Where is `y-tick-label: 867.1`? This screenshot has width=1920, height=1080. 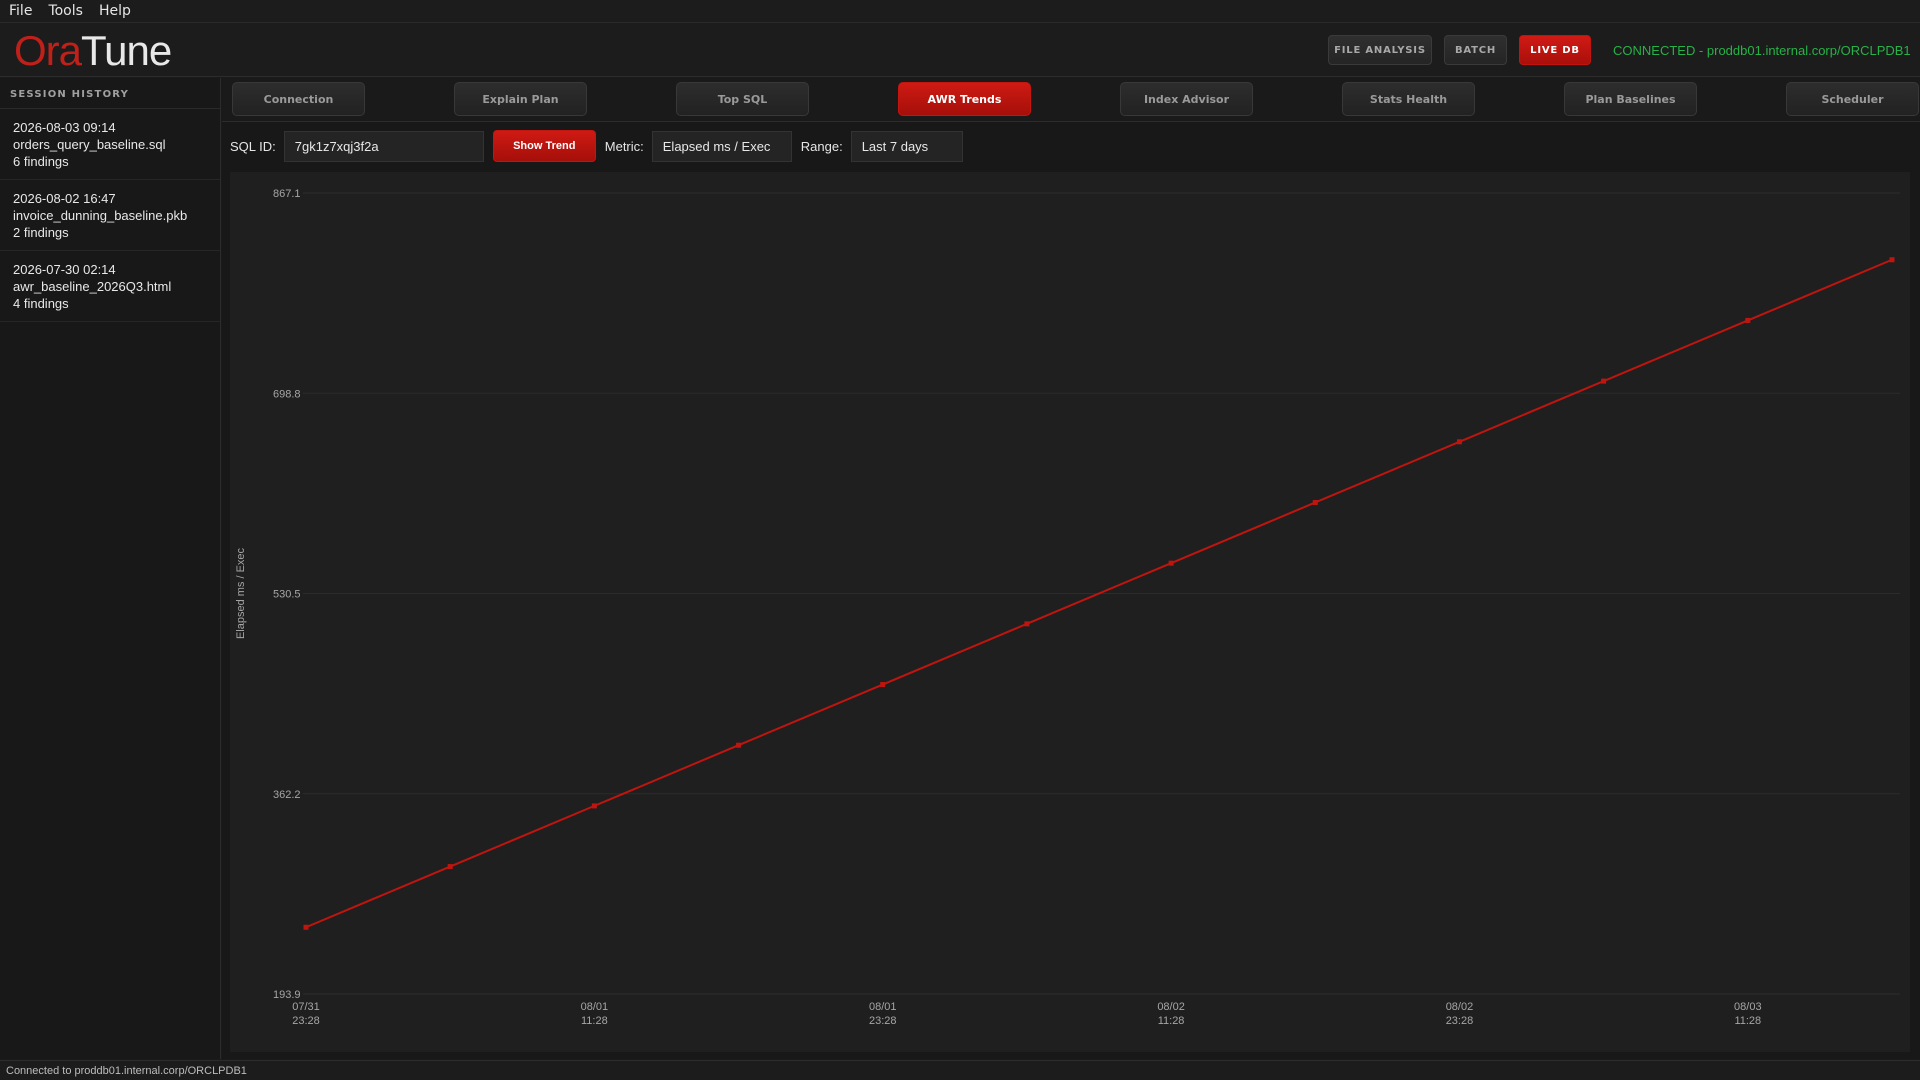 y-tick-label: 867.1 is located at coordinates (287, 194).